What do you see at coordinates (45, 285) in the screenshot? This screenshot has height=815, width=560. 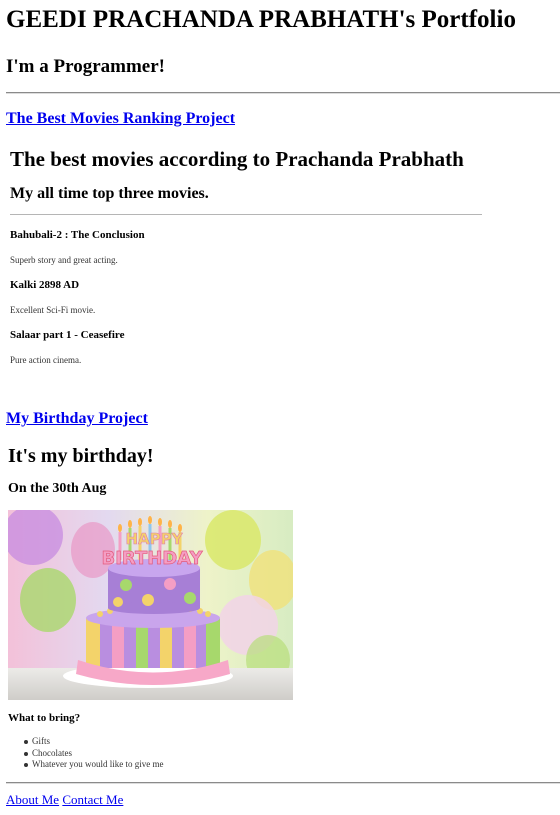 I see `movie-2-title: Kalki 2898 AD` at bounding box center [45, 285].